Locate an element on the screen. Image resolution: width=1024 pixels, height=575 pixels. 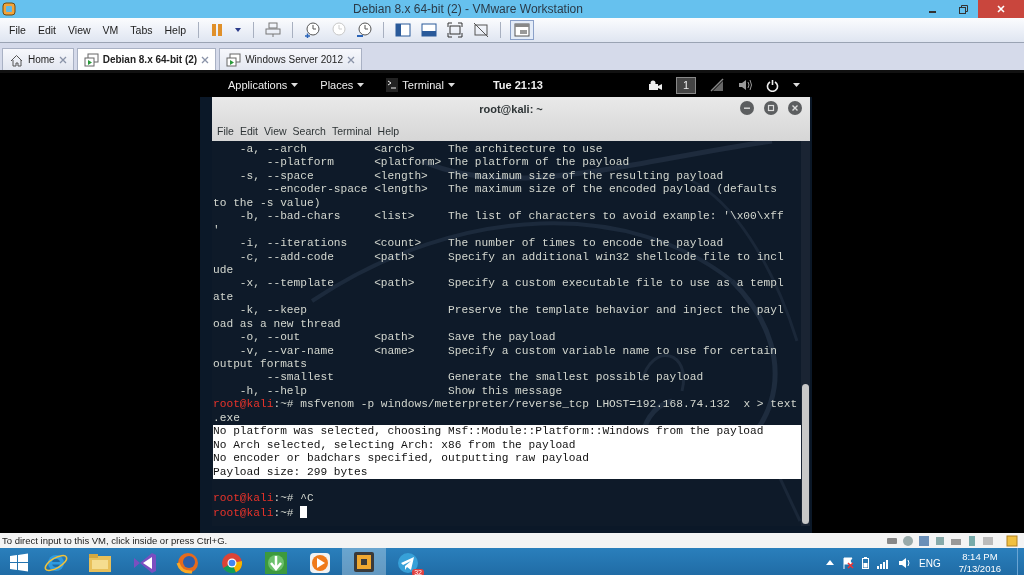
maximize-icon is located at coordinates (771, 108).